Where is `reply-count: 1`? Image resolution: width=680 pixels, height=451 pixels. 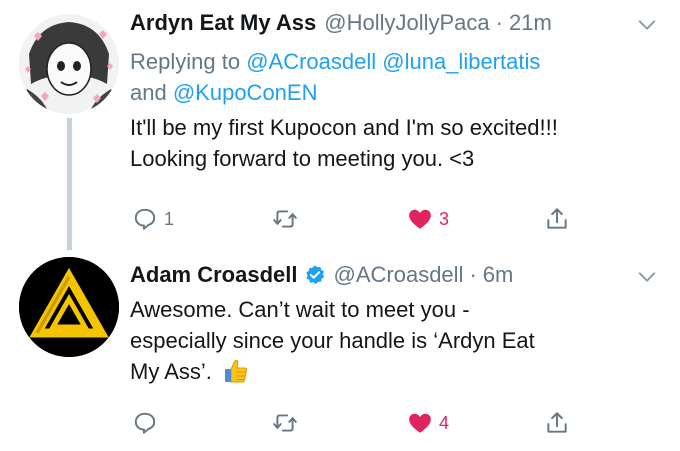 reply-count: 1 is located at coordinates (169, 218).